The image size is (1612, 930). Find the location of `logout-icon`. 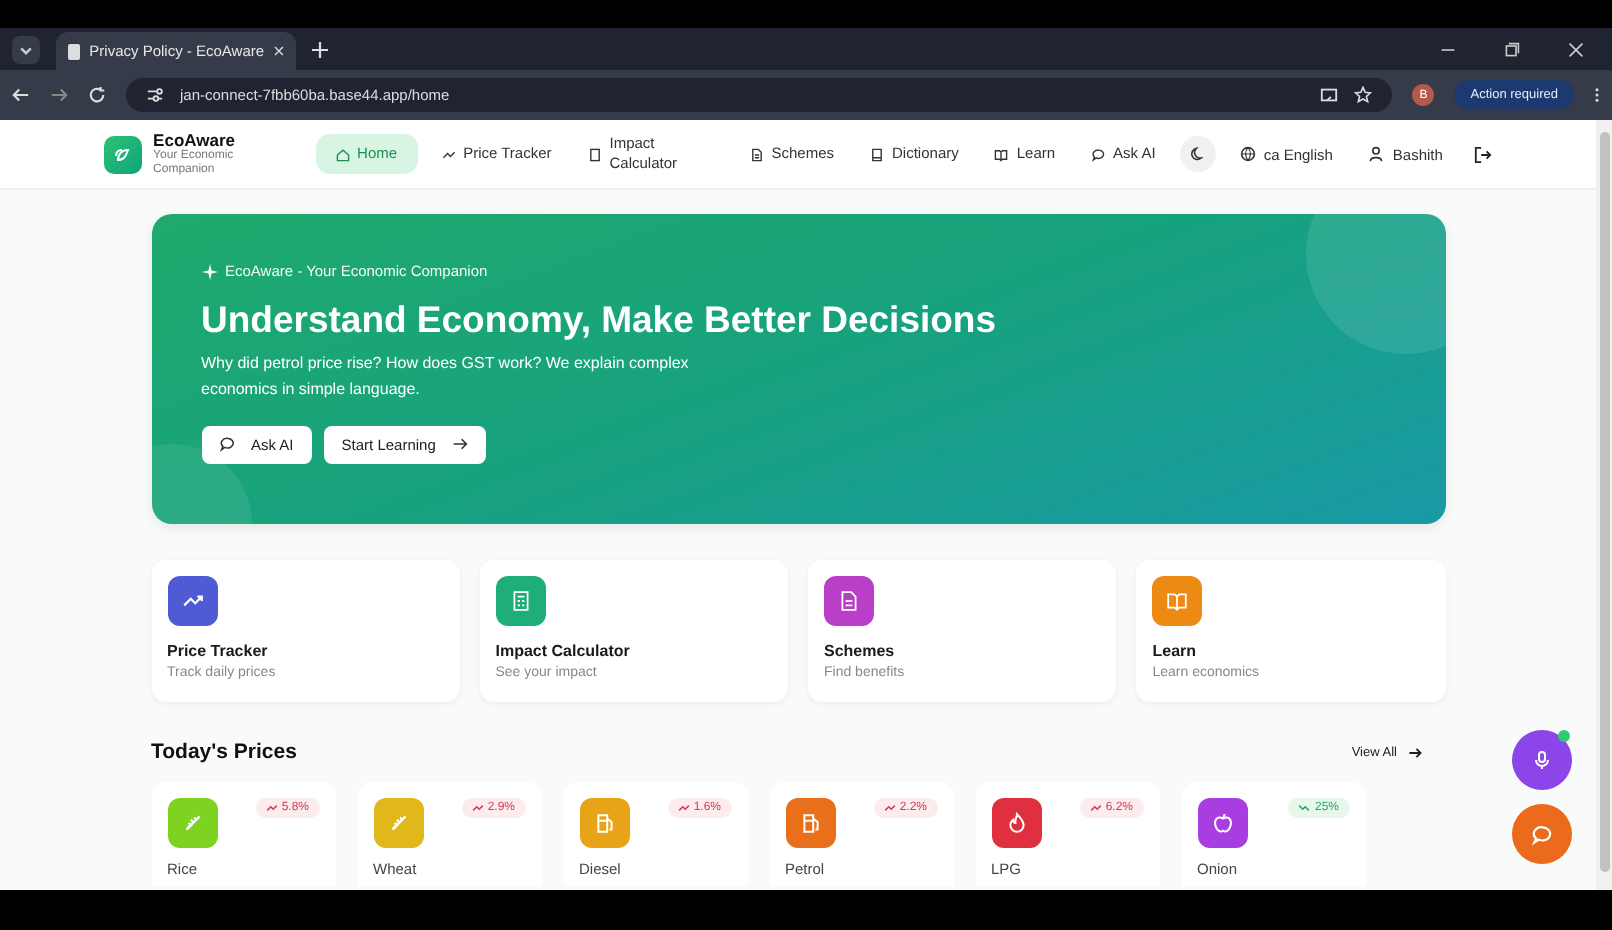

logout-icon is located at coordinates (1483, 154).